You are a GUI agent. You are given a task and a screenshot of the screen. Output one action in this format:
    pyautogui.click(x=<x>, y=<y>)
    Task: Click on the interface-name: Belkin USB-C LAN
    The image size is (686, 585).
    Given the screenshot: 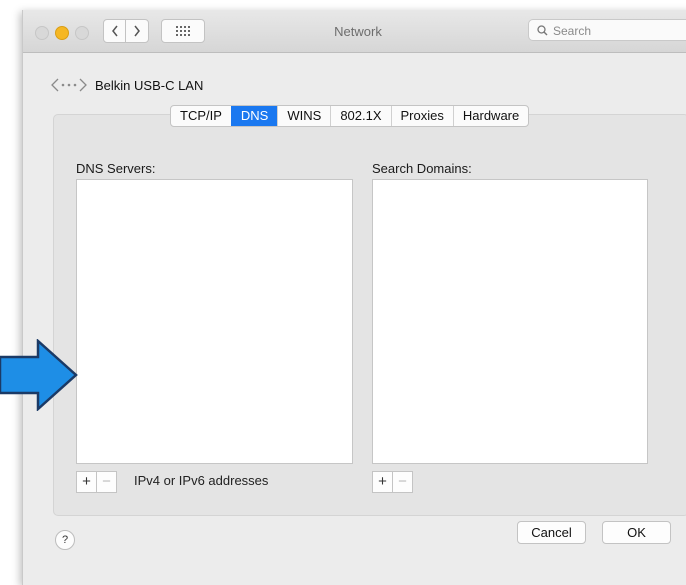 What is the action you would take?
    pyautogui.click(x=149, y=85)
    